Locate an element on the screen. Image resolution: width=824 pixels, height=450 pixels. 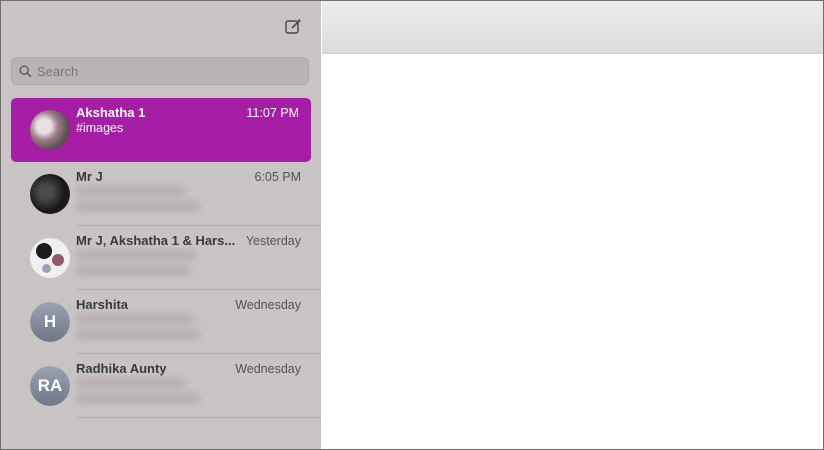
conversation-name: Radhika Aunty is located at coordinates (121, 368).